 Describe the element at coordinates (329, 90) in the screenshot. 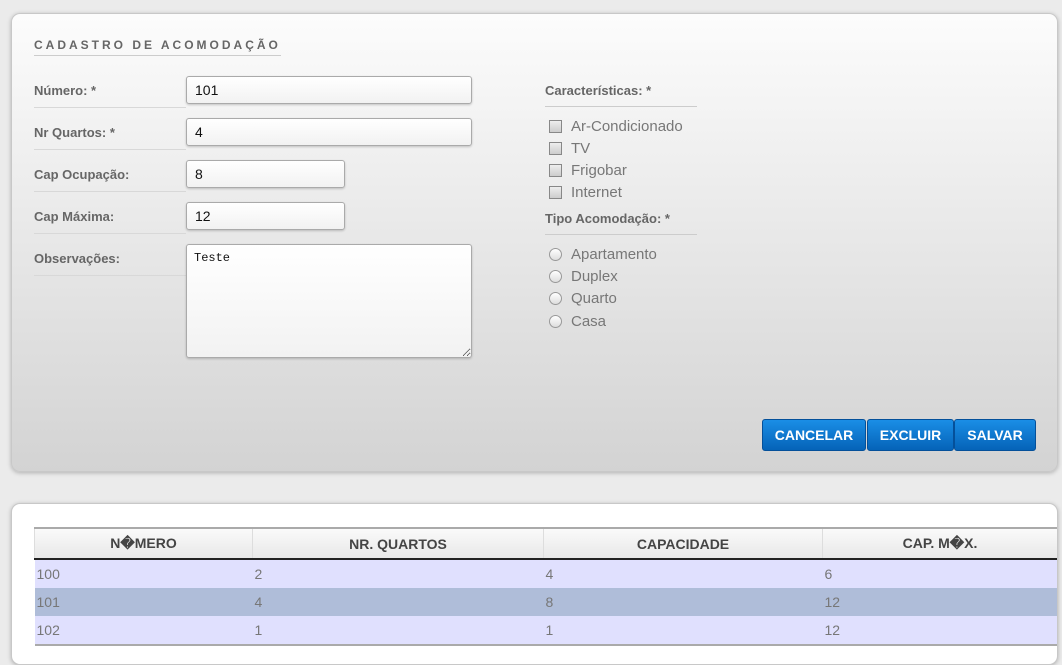

I see `numero-input` at that location.